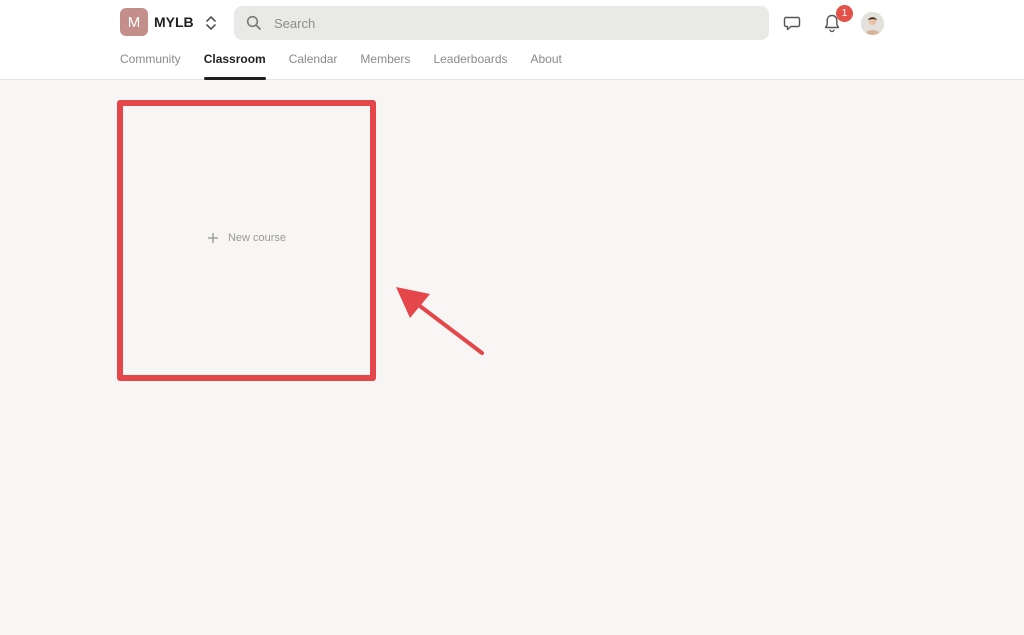  What do you see at coordinates (792, 23) in the screenshot?
I see `chat-icon` at bounding box center [792, 23].